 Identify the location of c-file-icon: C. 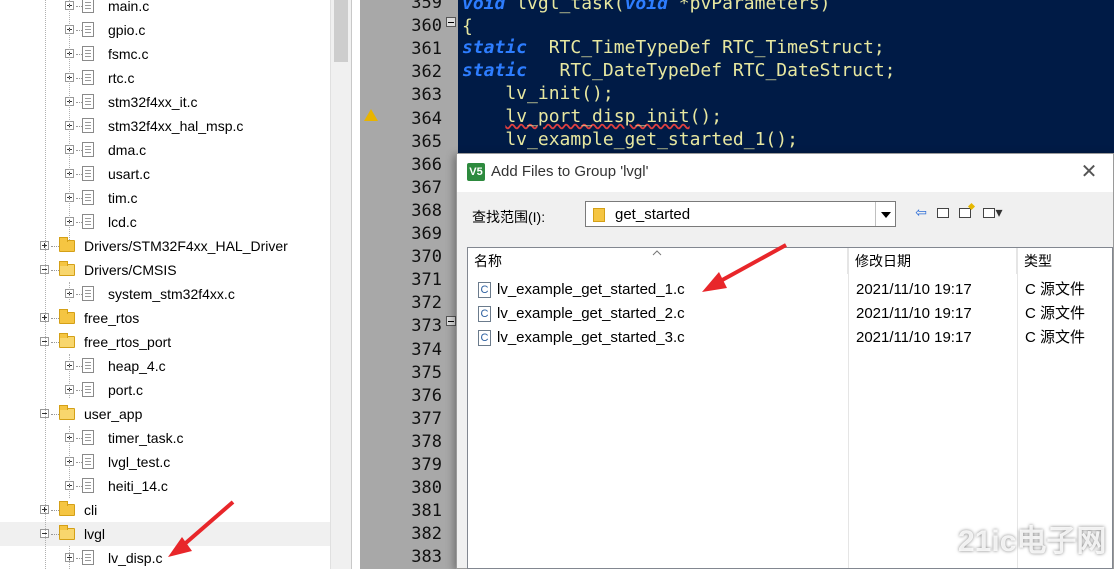
(484, 314).